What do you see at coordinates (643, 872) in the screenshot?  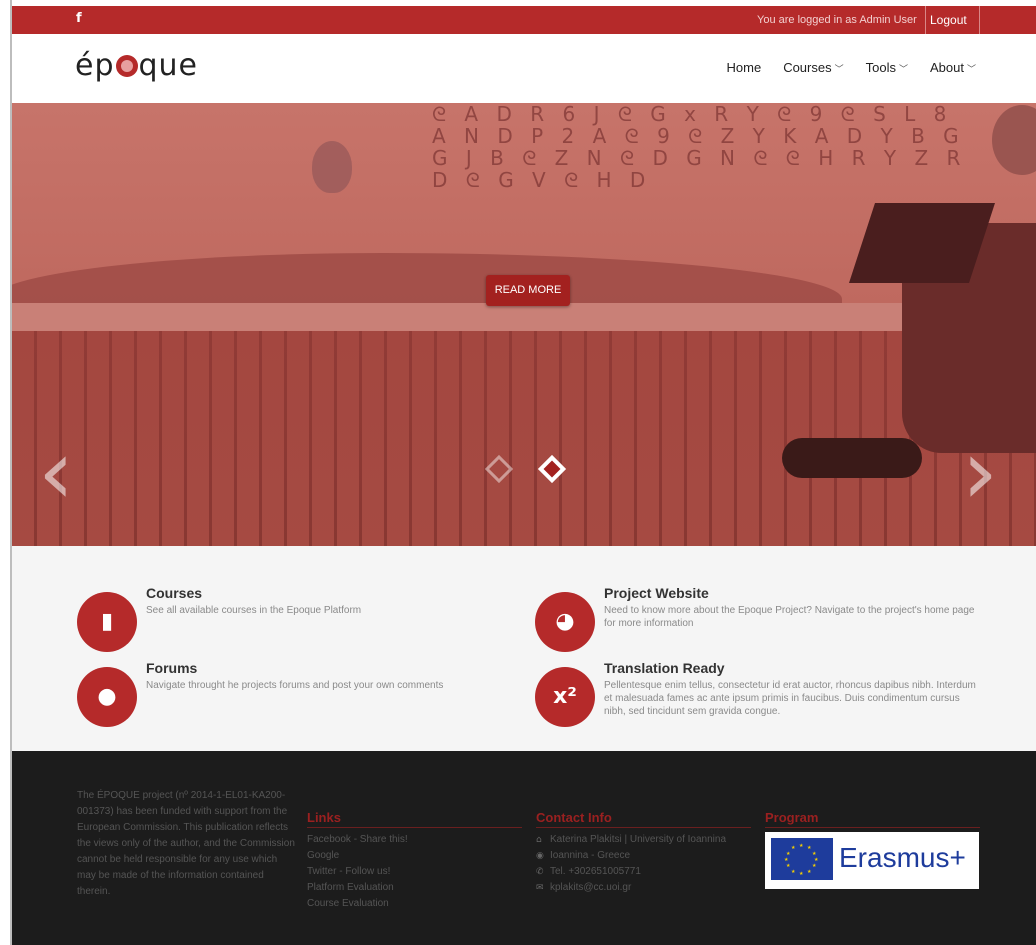 I see `contact-phone: ✆ Tel. +302651005771` at bounding box center [643, 872].